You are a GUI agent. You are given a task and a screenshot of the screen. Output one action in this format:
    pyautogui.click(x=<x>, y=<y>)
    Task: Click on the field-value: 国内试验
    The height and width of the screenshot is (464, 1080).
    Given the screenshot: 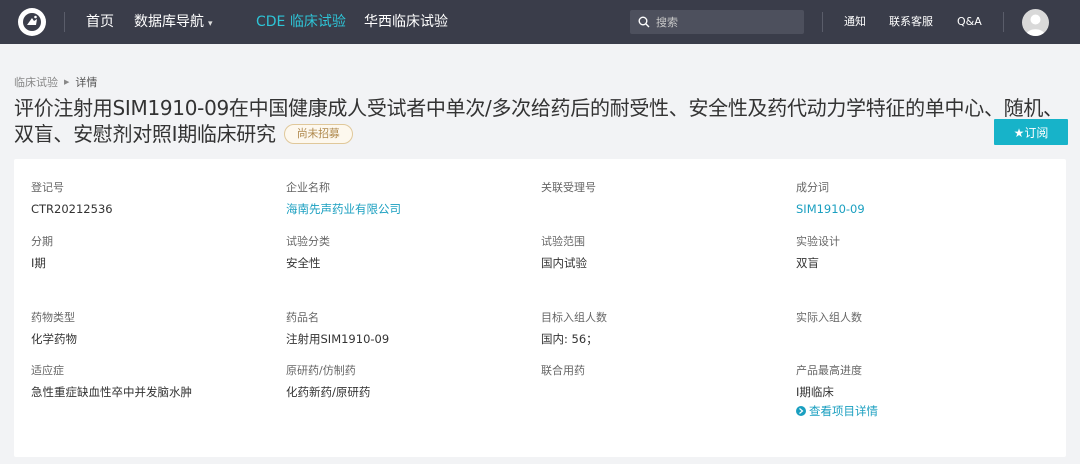 What is the action you would take?
    pyautogui.click(x=564, y=263)
    